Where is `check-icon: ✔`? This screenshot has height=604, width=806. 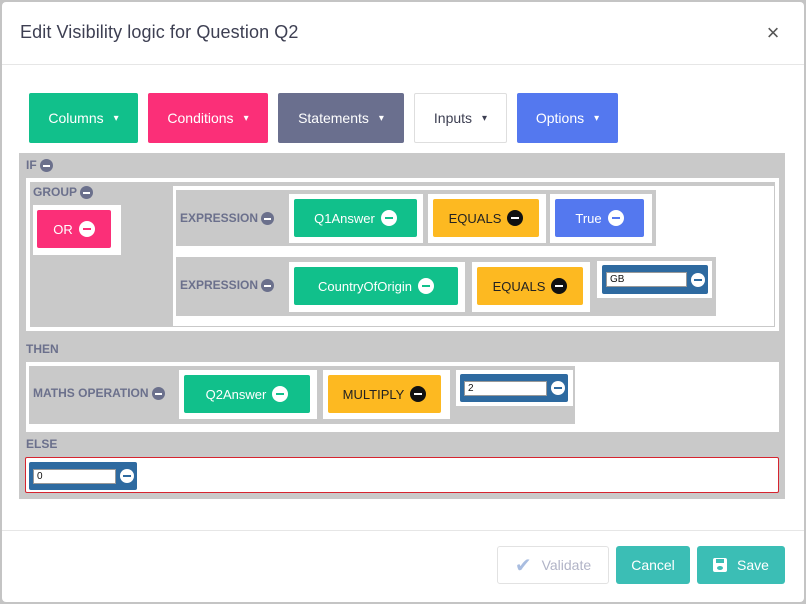
check-icon: ✔ is located at coordinates (523, 565).